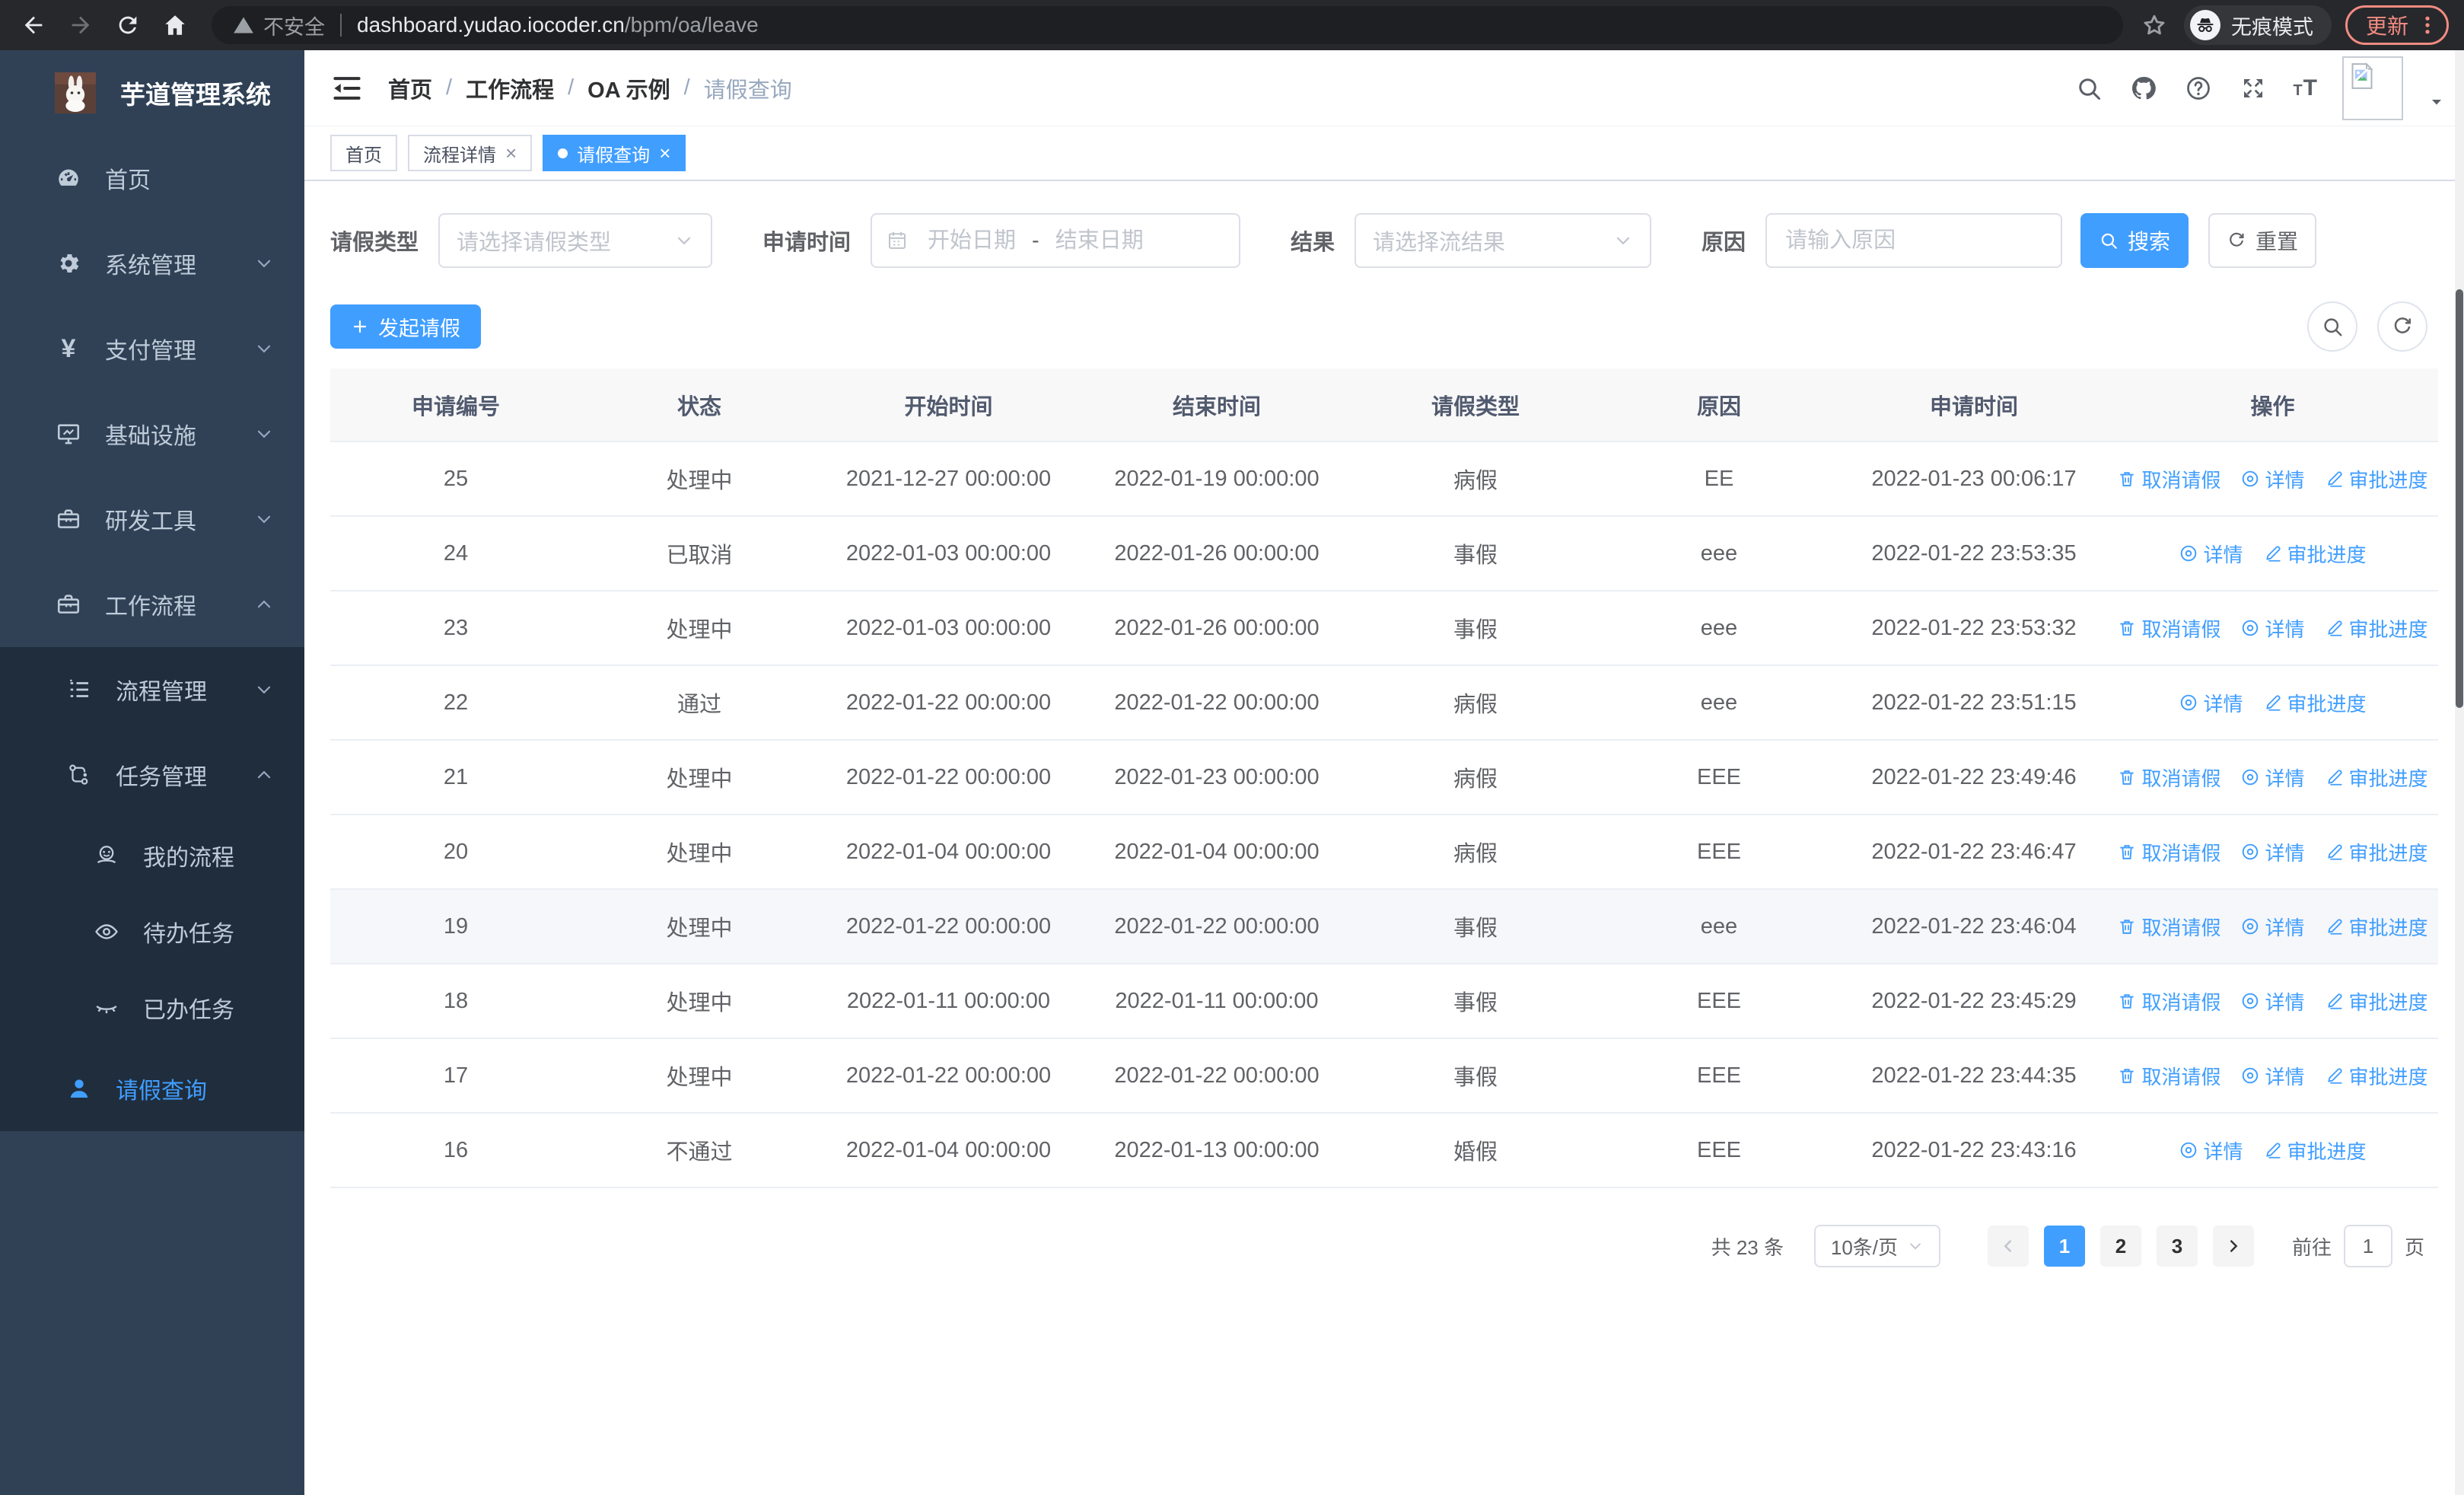 The width and height of the screenshot is (2464, 1495). What do you see at coordinates (2372, 88) in the screenshot?
I see `avatar` at bounding box center [2372, 88].